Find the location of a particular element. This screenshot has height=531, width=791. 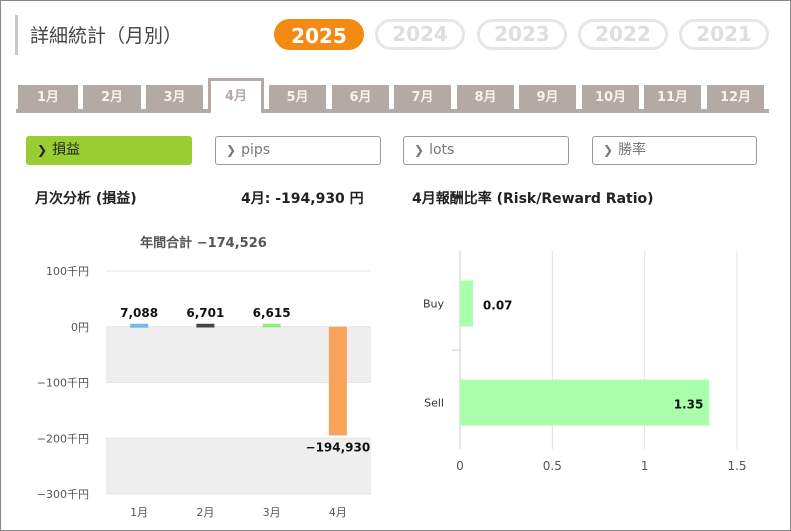

month-tab-7: 7月 is located at coordinates (422, 98).